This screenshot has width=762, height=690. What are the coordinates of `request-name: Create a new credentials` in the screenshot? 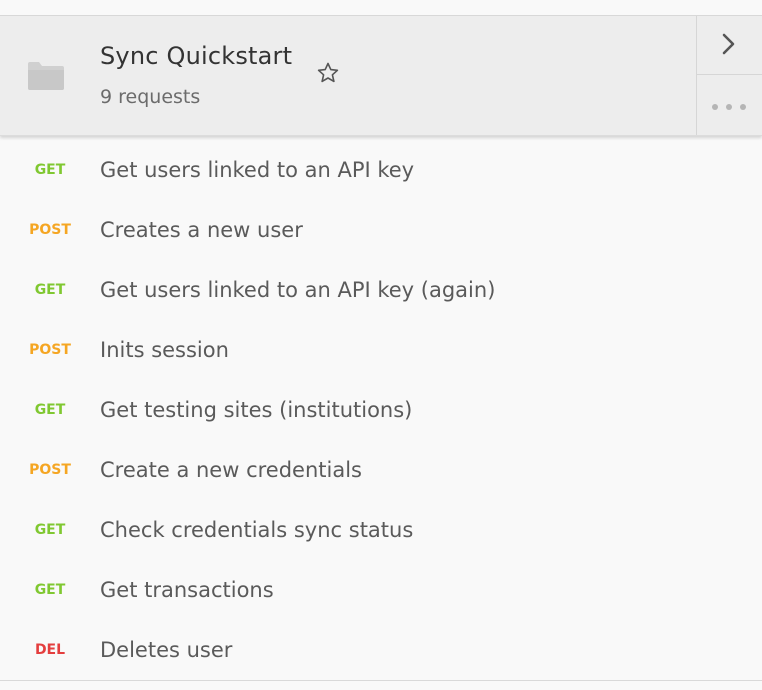 It's located at (231, 470).